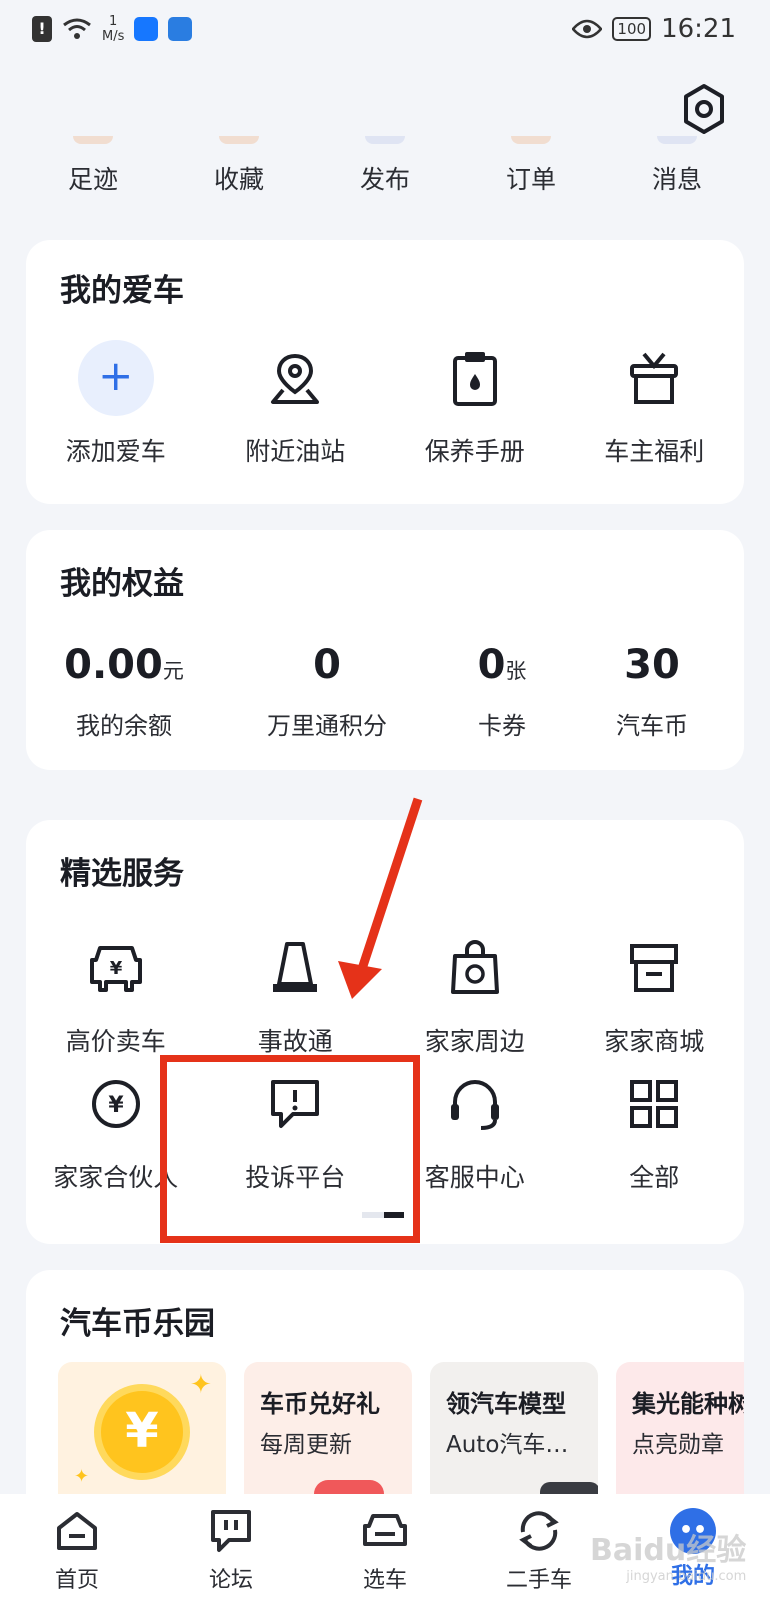 This screenshot has width=770, height=1600. I want to click on yen-circle-icon: ¥, so click(115, 1104).